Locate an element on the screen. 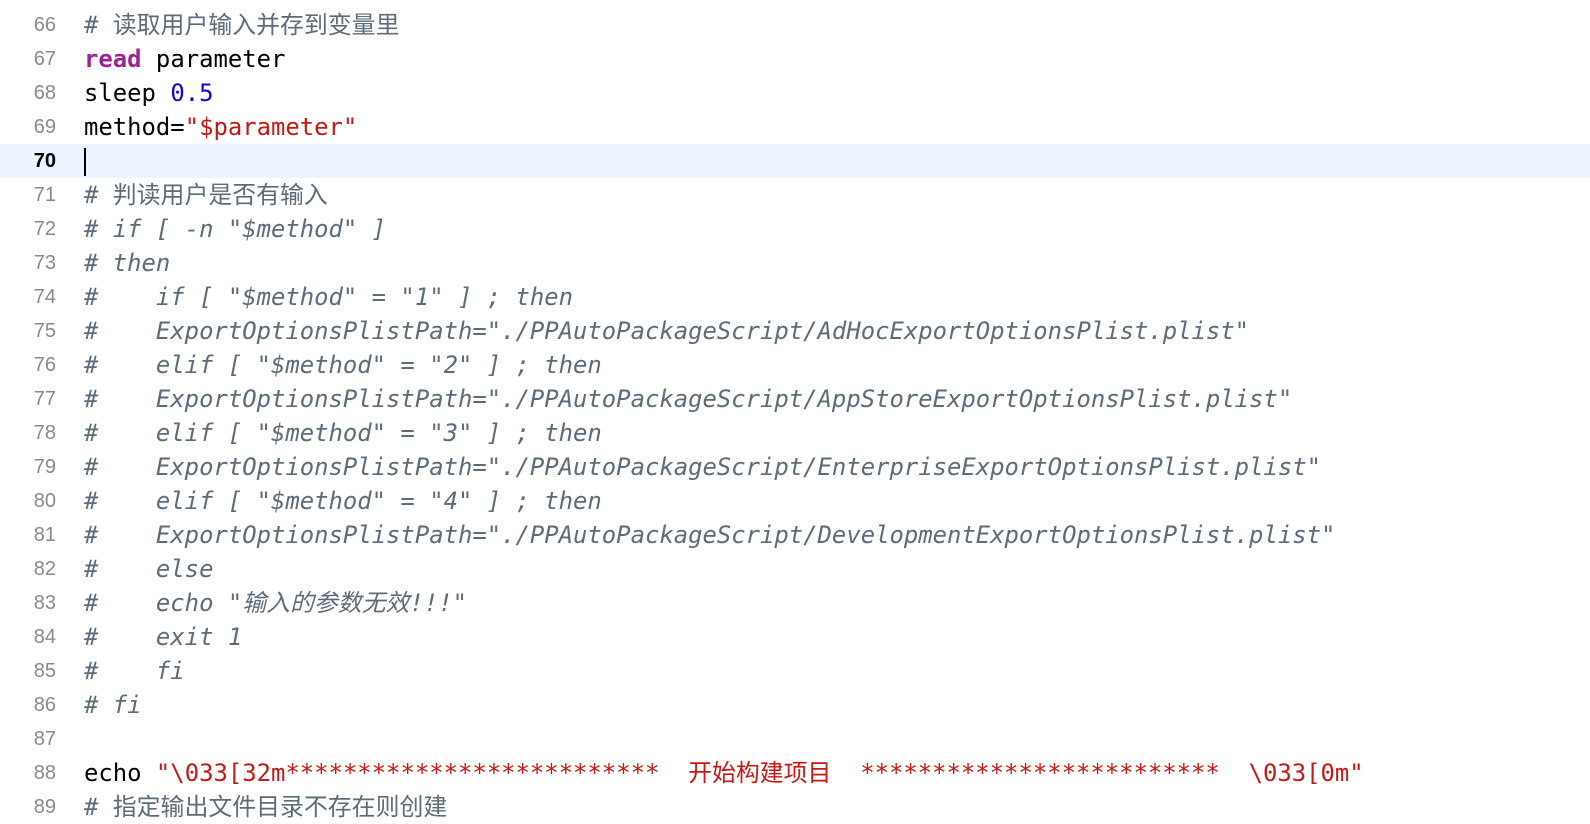 Image resolution: width=1590 pixels, height=824 pixels. line-code: # elif [ "$method" = "2" ] ; then is located at coordinates (343, 365).